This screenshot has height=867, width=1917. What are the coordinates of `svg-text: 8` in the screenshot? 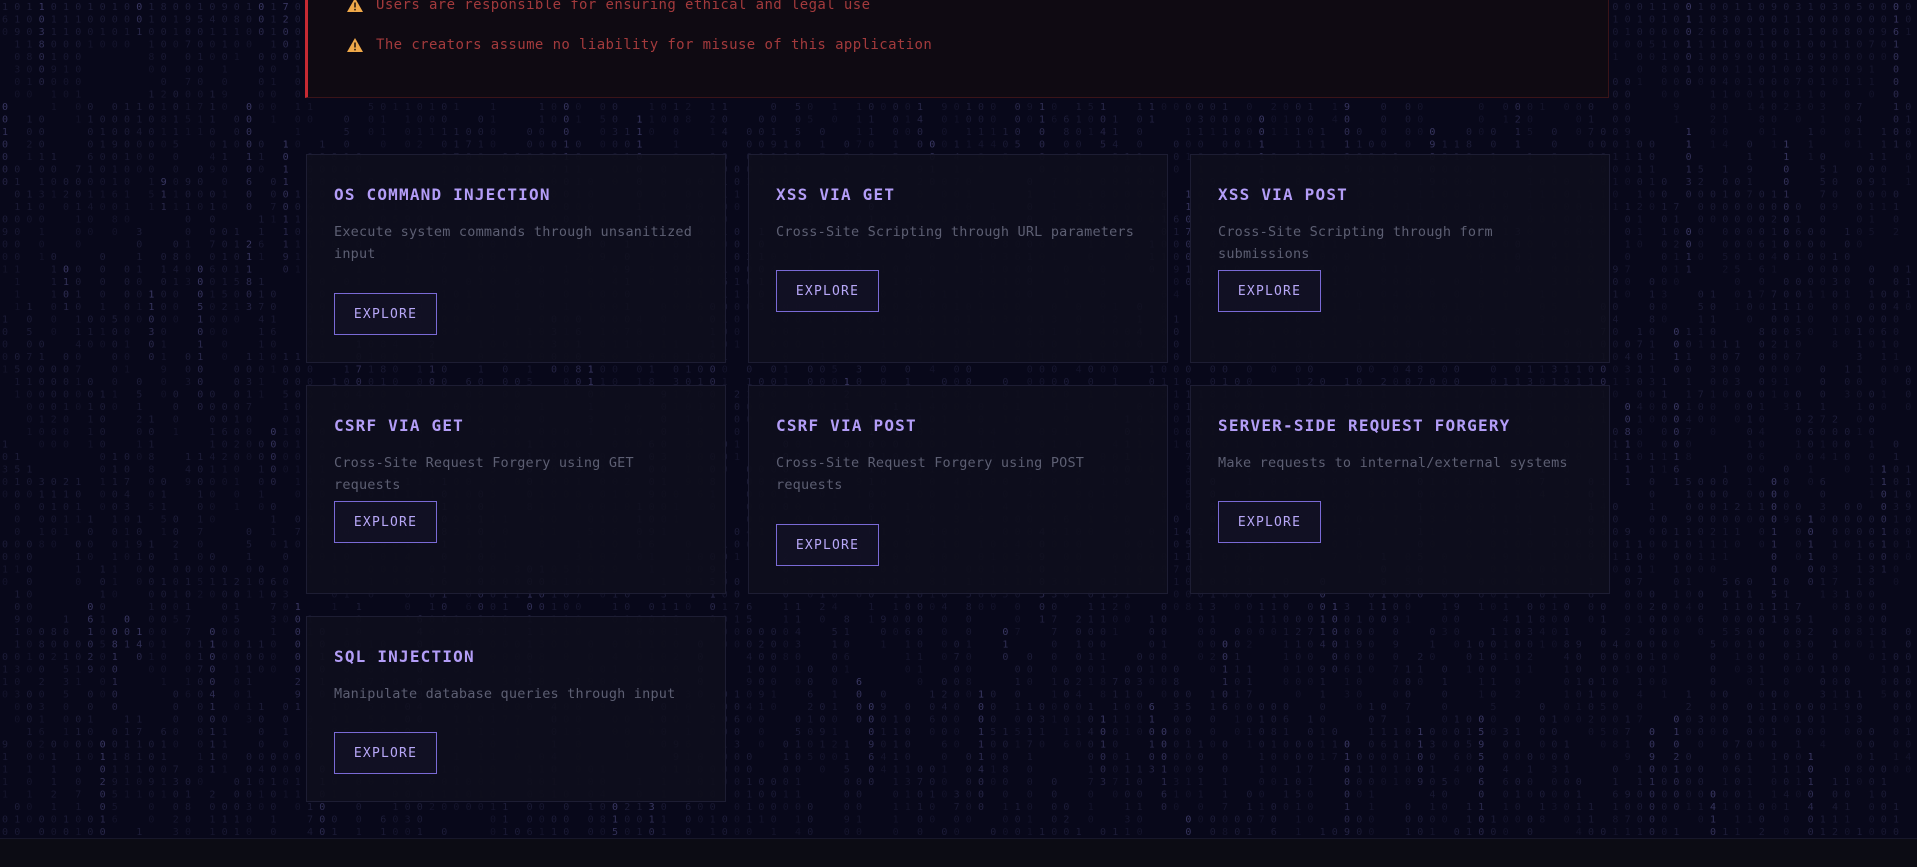 It's located at (200, 770).